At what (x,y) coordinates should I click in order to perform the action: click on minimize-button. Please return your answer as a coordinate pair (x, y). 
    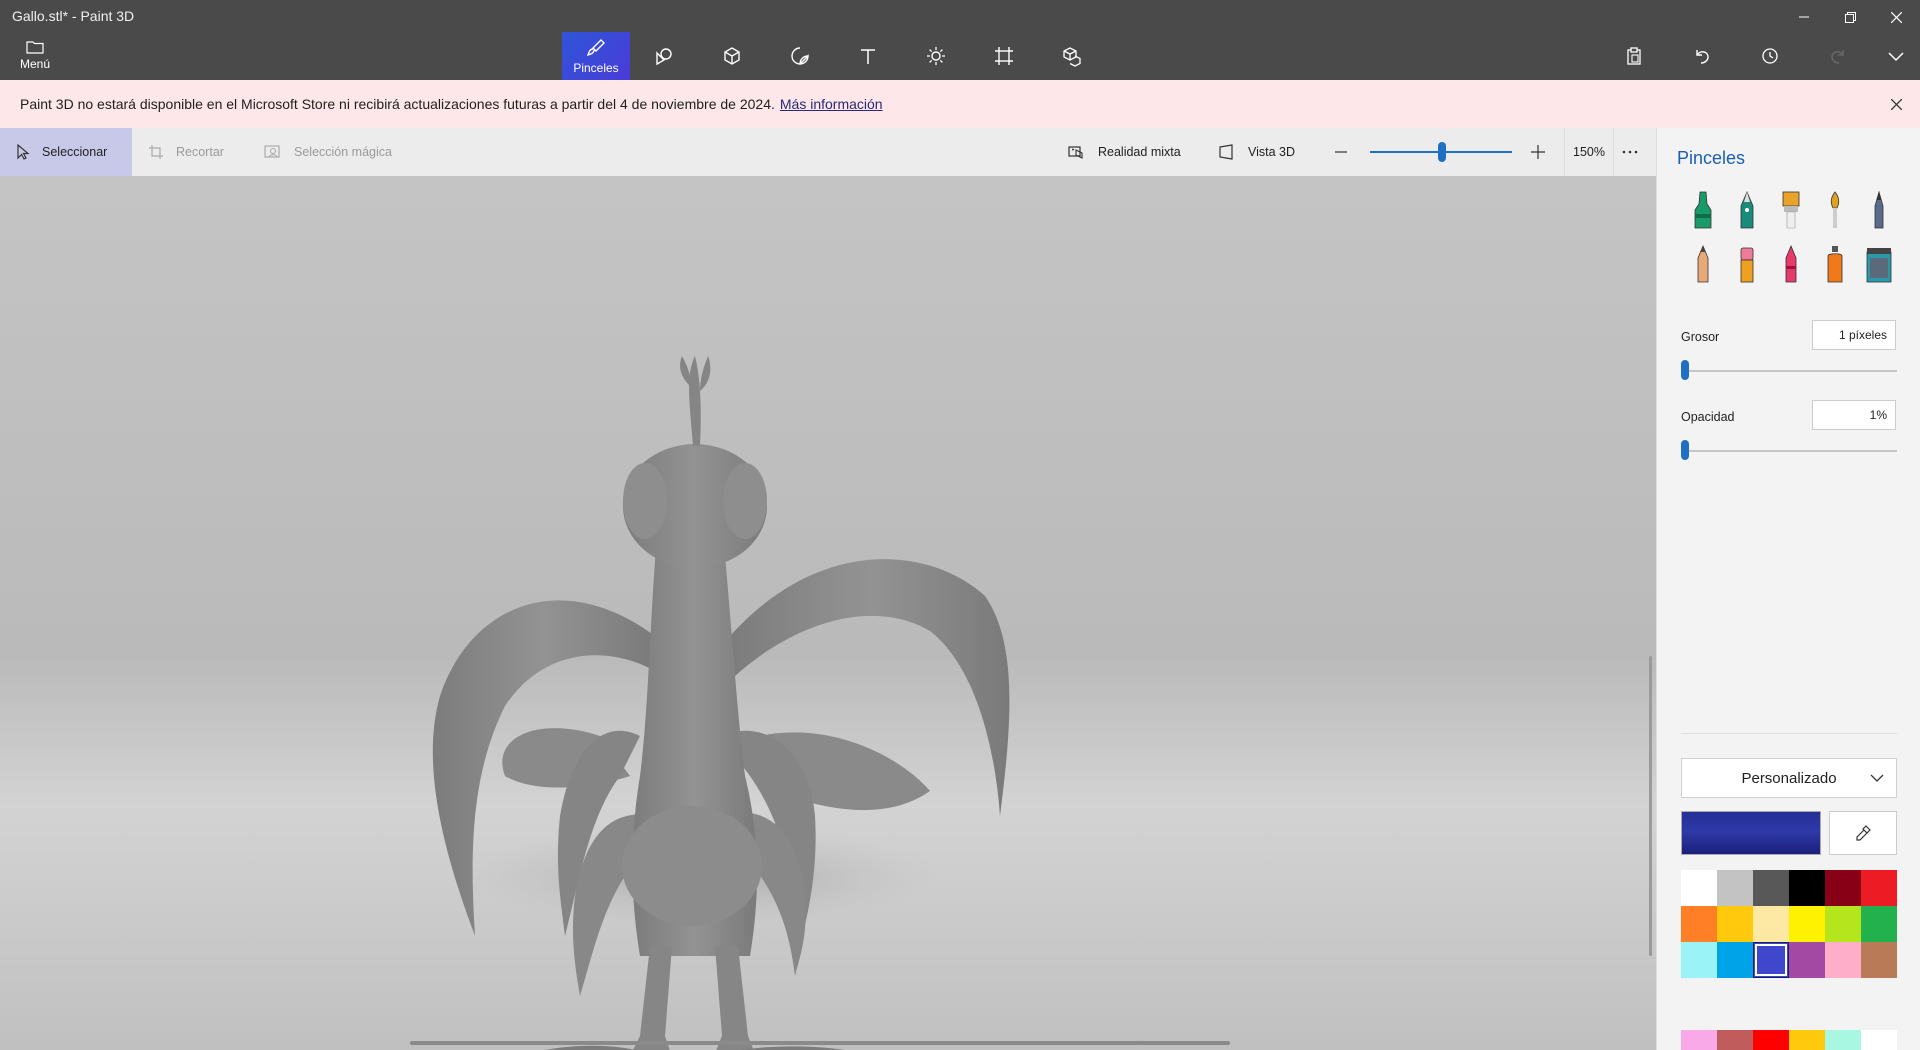
    Looking at the image, I should click on (1804, 17).